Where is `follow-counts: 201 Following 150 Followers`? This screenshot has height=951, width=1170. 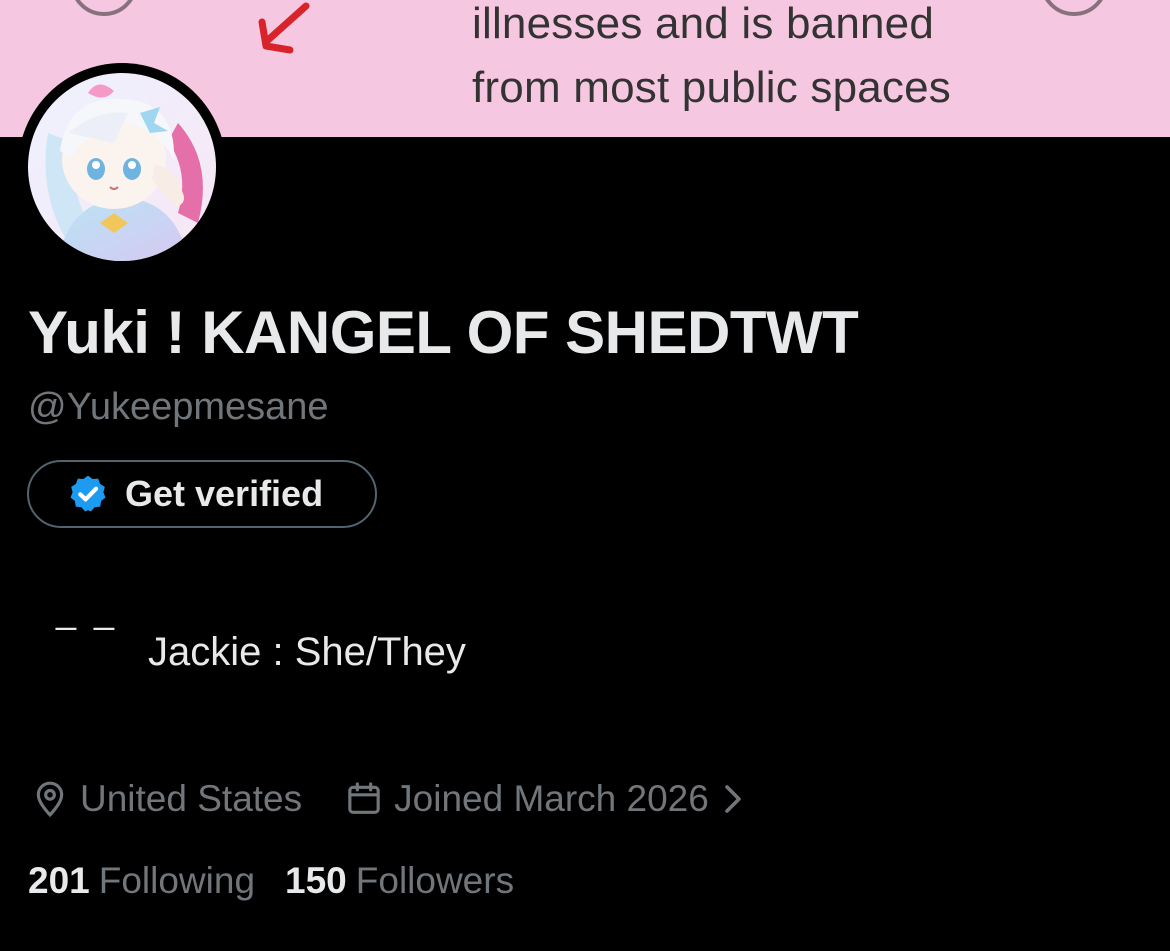 follow-counts: 201 Following 150 Followers is located at coordinates (271, 881).